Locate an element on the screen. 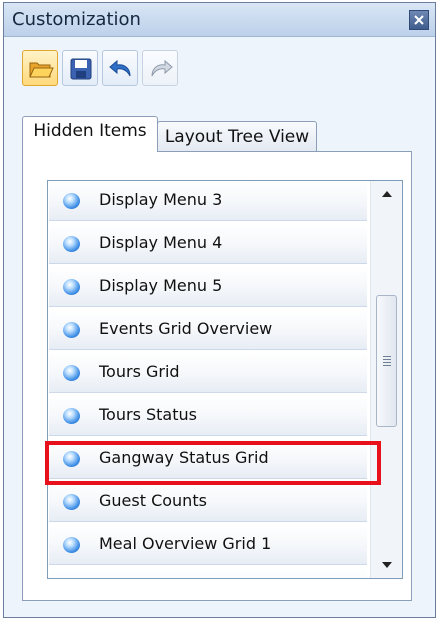 The width and height of the screenshot is (443, 621). redo-button is located at coordinates (160, 68).